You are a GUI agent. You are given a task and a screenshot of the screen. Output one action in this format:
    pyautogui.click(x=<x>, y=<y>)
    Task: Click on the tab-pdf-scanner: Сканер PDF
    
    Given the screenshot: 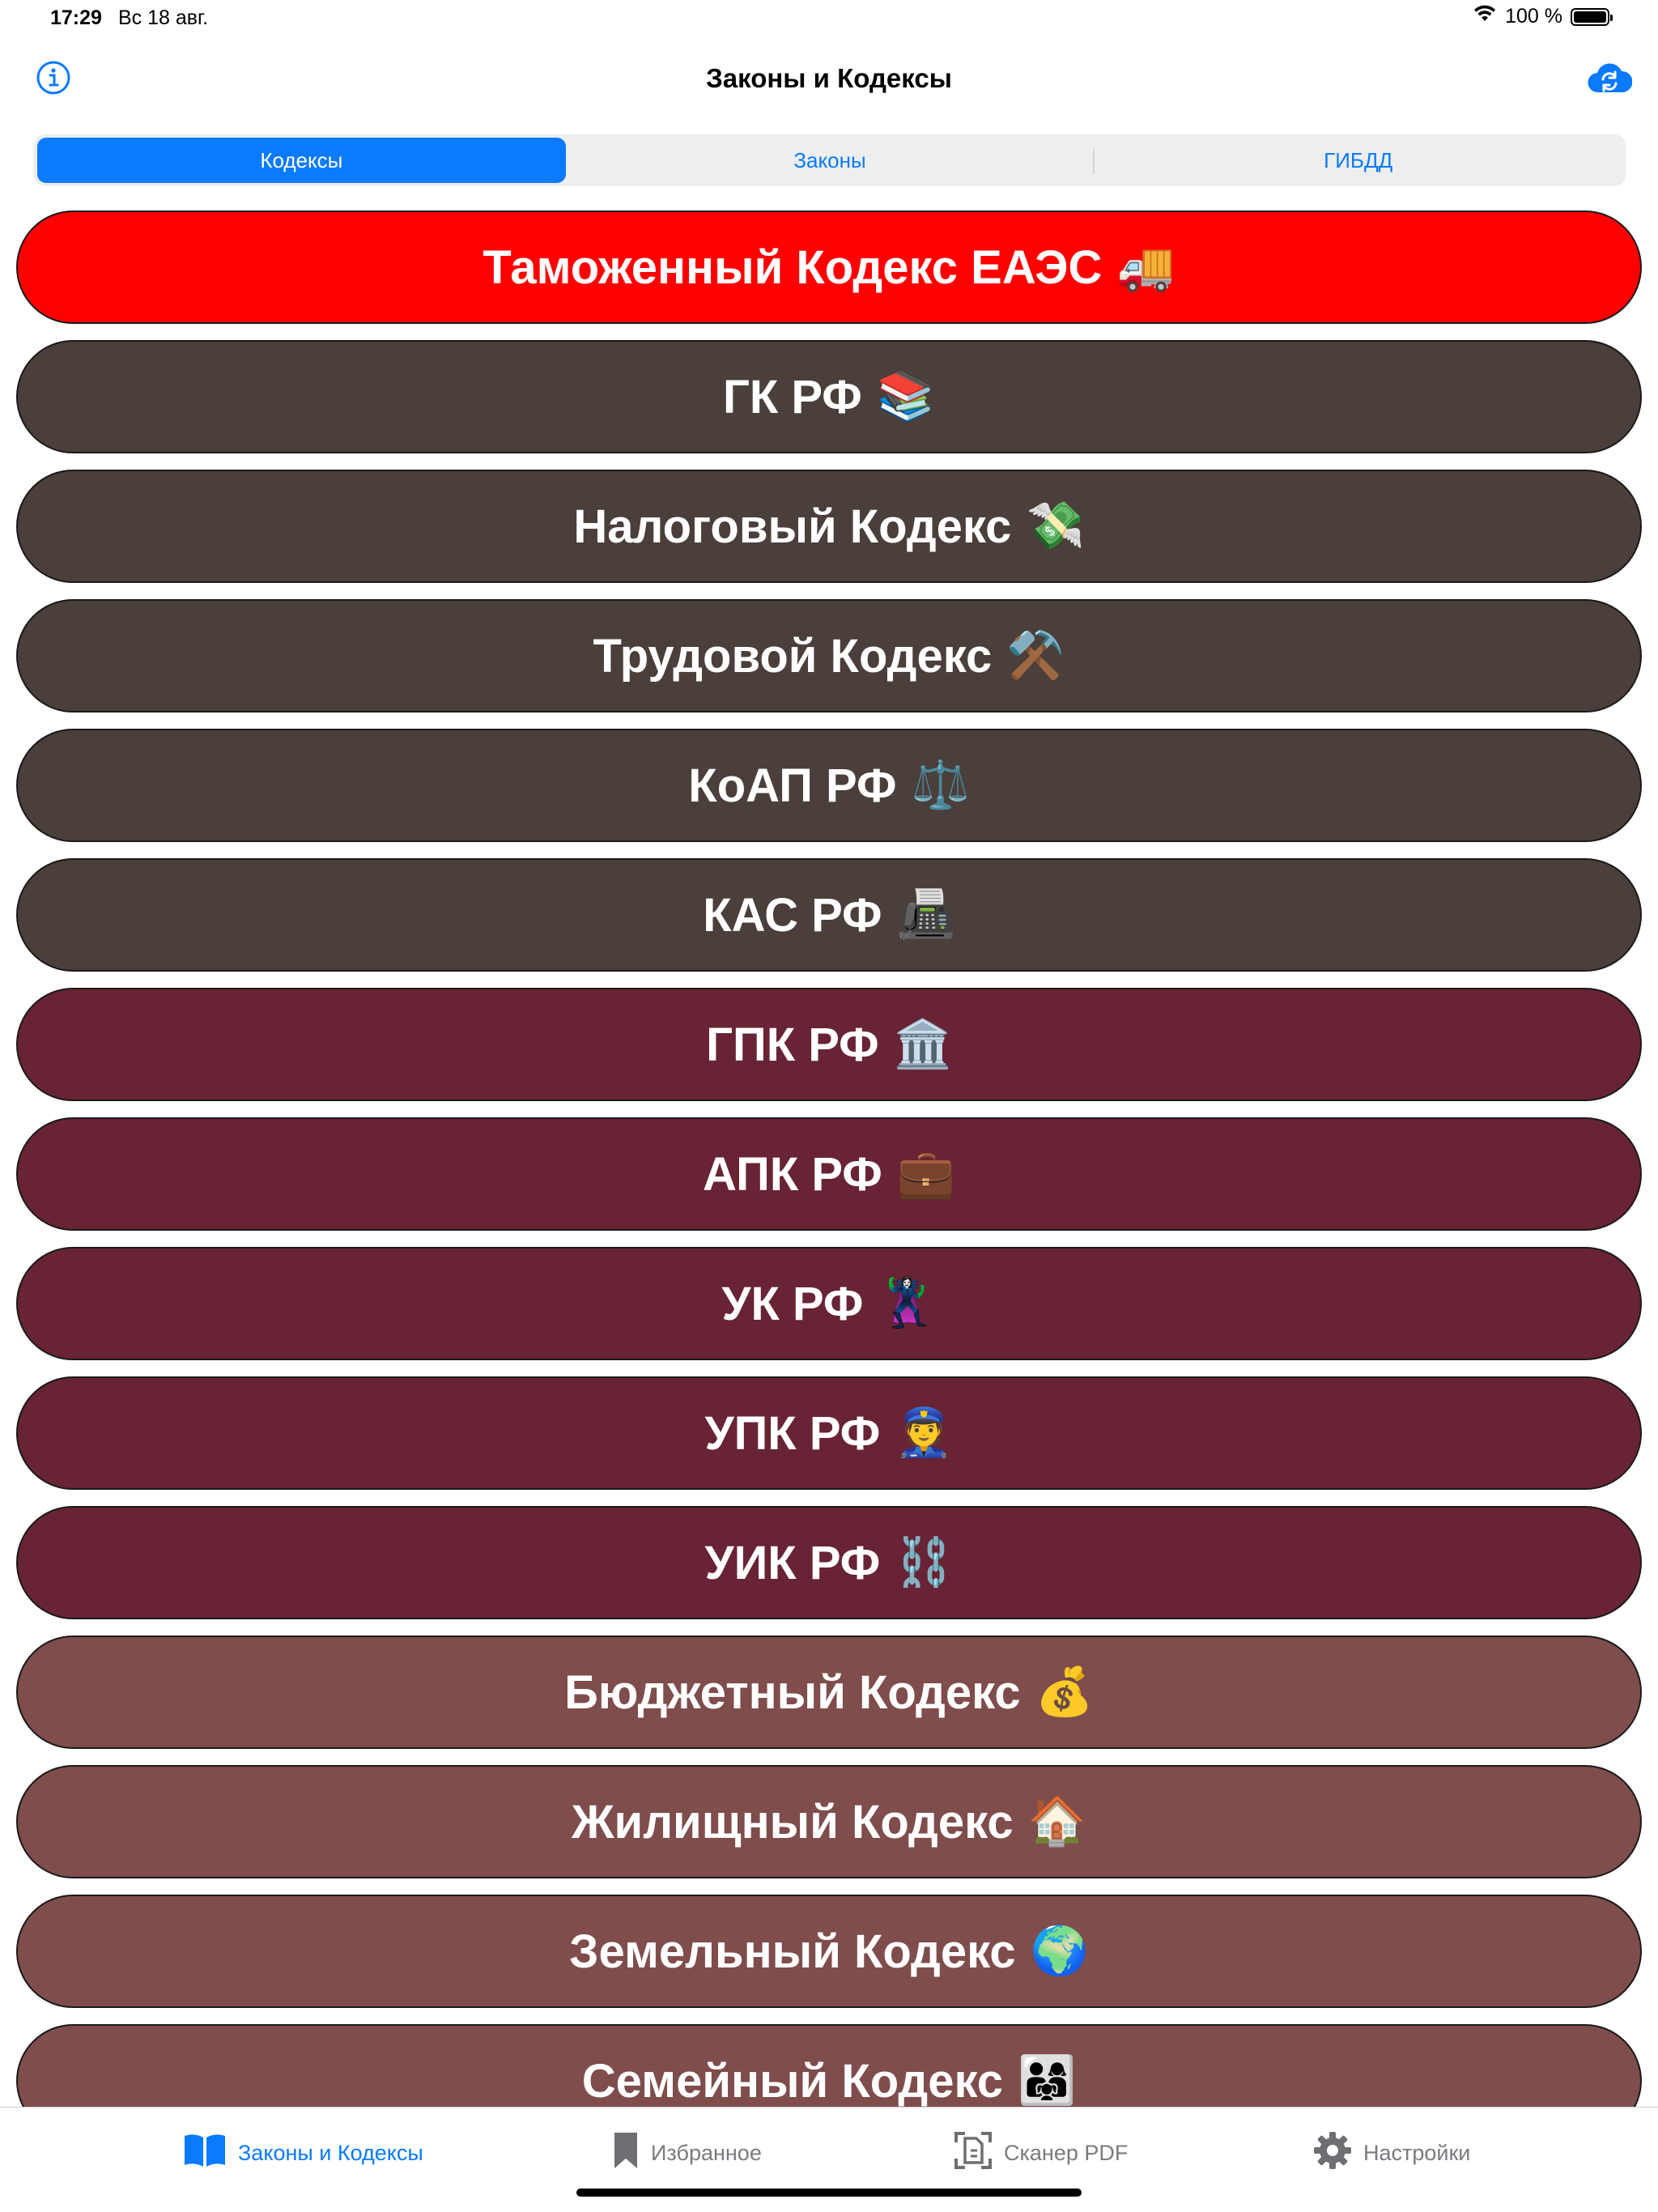 What is the action you would take?
    pyautogui.click(x=1041, y=2153)
    